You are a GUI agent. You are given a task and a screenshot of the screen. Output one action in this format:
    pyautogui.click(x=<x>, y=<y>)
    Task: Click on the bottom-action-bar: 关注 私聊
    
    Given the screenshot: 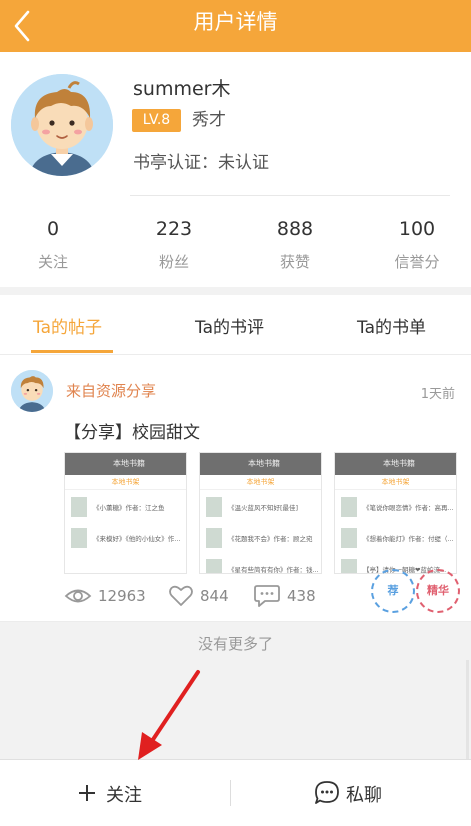 What is the action you would take?
    pyautogui.click(x=235, y=792)
    